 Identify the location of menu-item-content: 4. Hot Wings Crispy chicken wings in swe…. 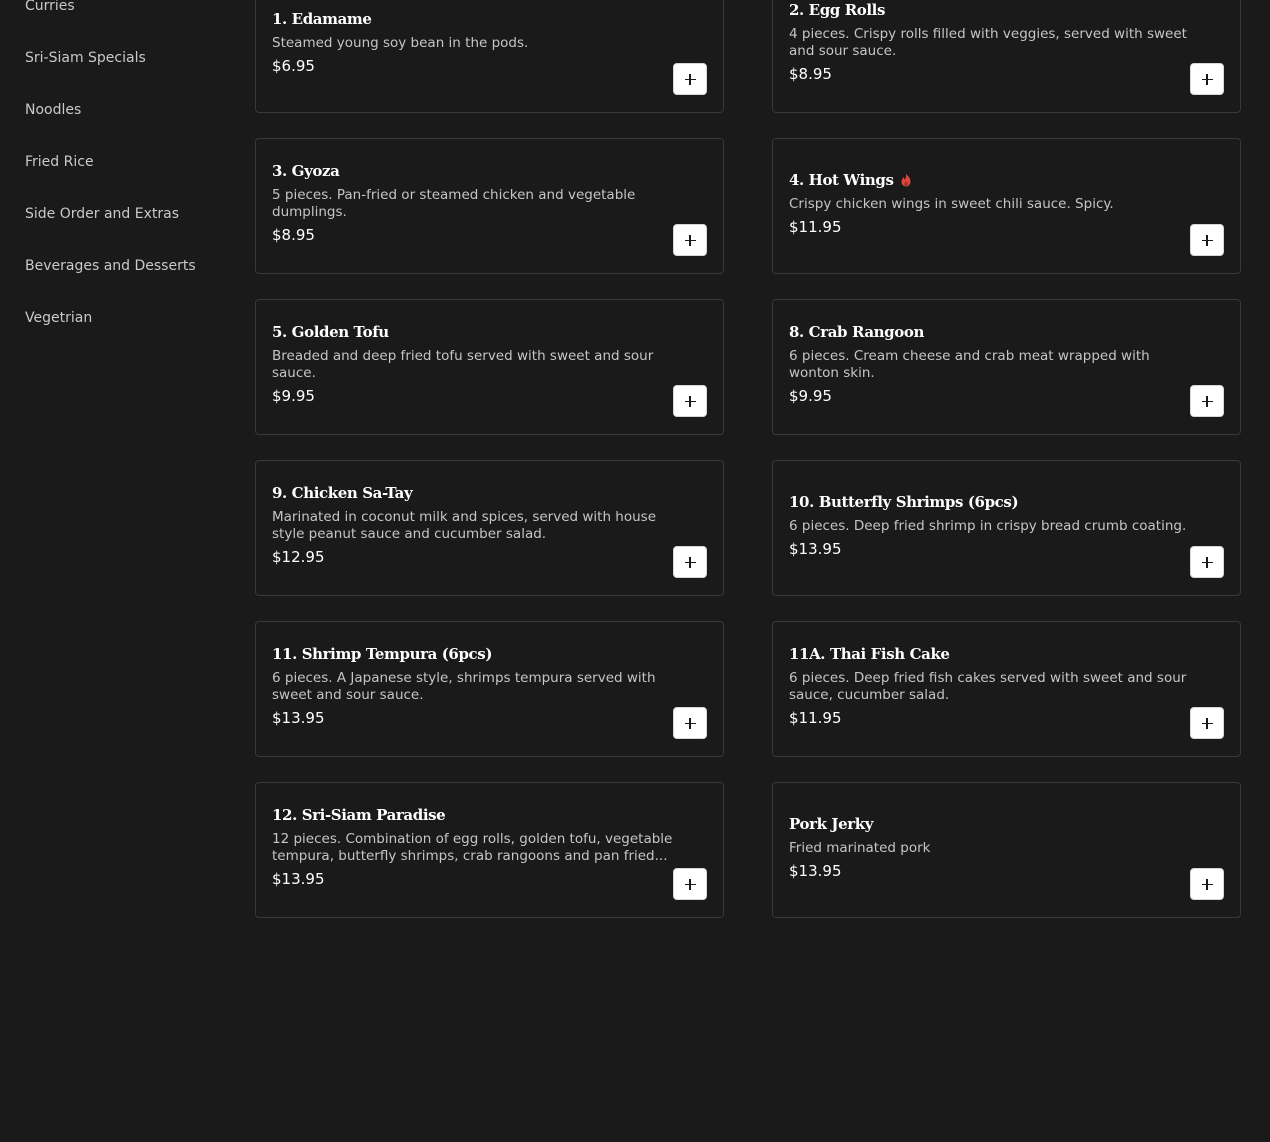
(991, 206).